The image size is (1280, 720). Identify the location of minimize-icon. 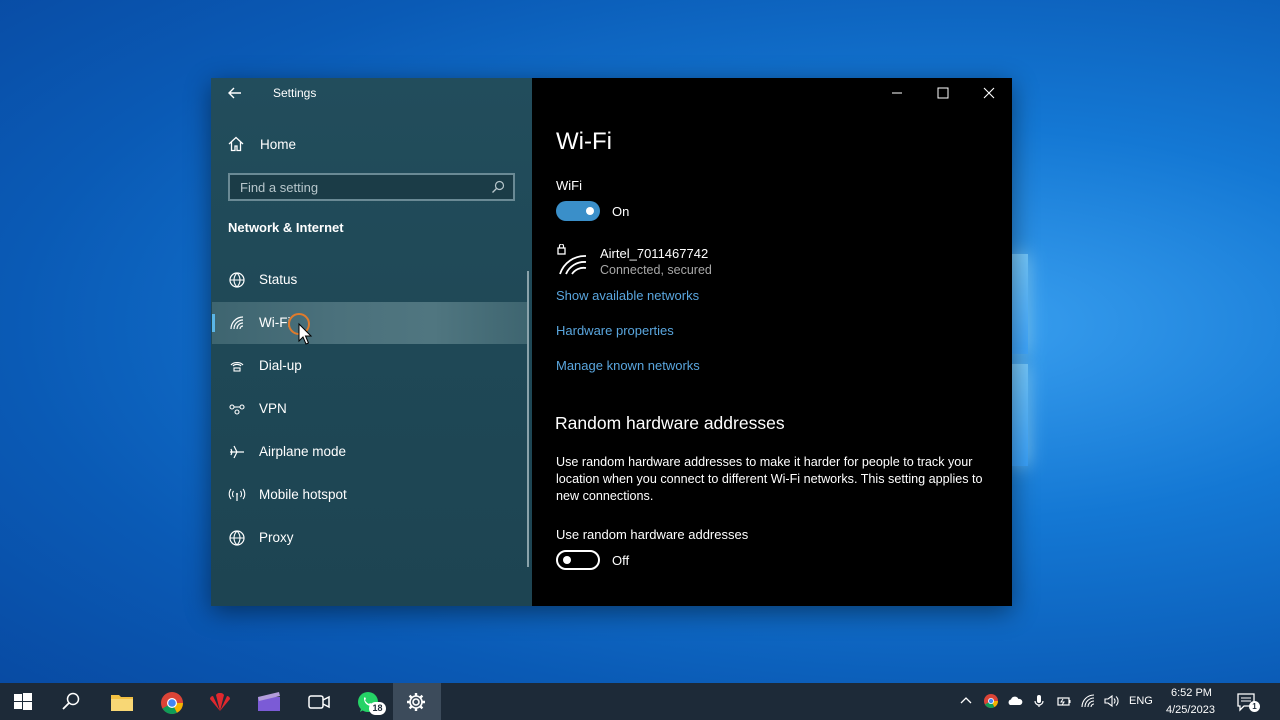
(897, 93).